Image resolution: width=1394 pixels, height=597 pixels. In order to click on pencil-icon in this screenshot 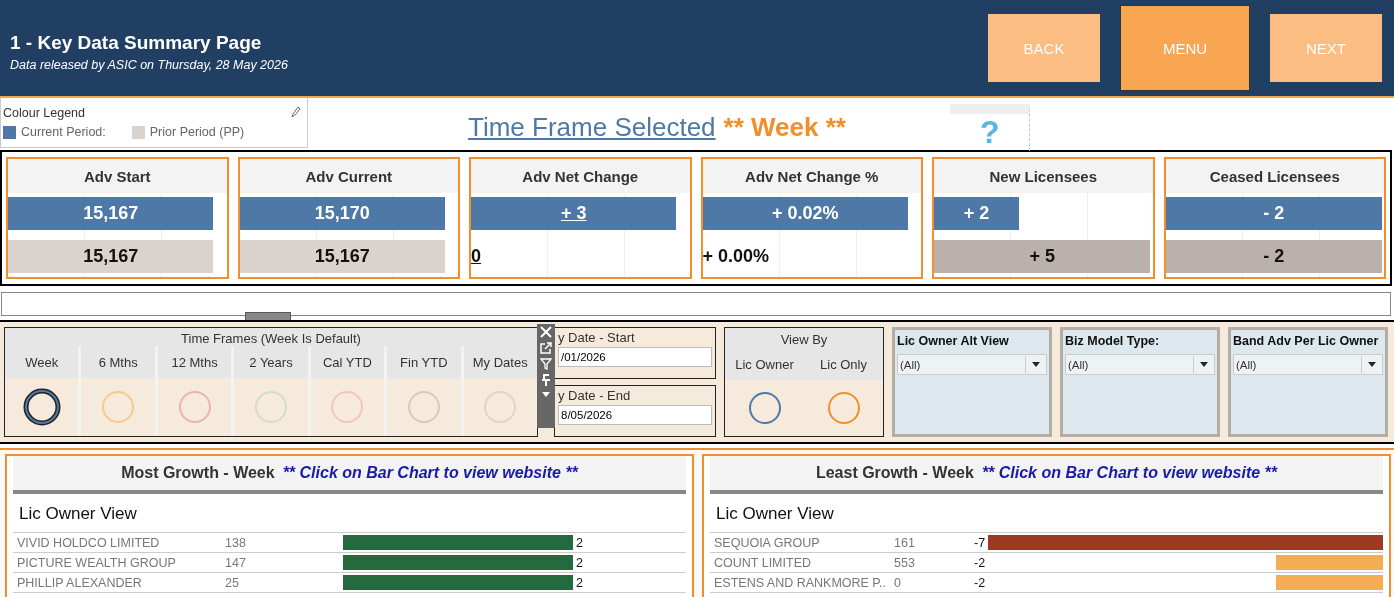, I will do `click(296, 112)`.